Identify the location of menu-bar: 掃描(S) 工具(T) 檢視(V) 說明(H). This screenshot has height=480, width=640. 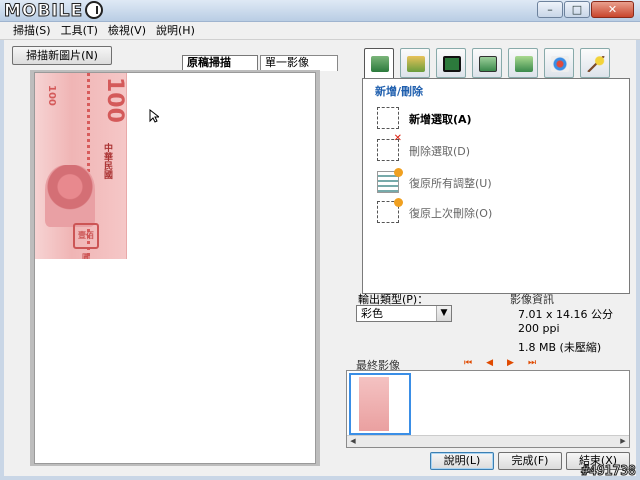
(320, 31).